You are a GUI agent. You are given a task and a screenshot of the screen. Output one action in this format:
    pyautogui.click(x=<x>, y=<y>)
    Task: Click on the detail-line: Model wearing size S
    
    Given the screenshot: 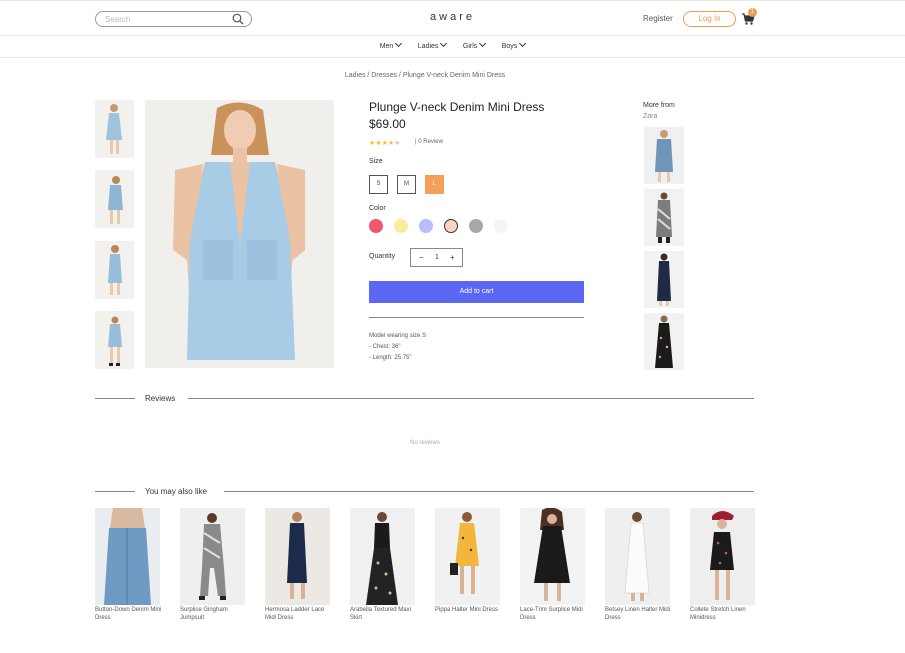 What is the action you would take?
    pyautogui.click(x=398, y=336)
    